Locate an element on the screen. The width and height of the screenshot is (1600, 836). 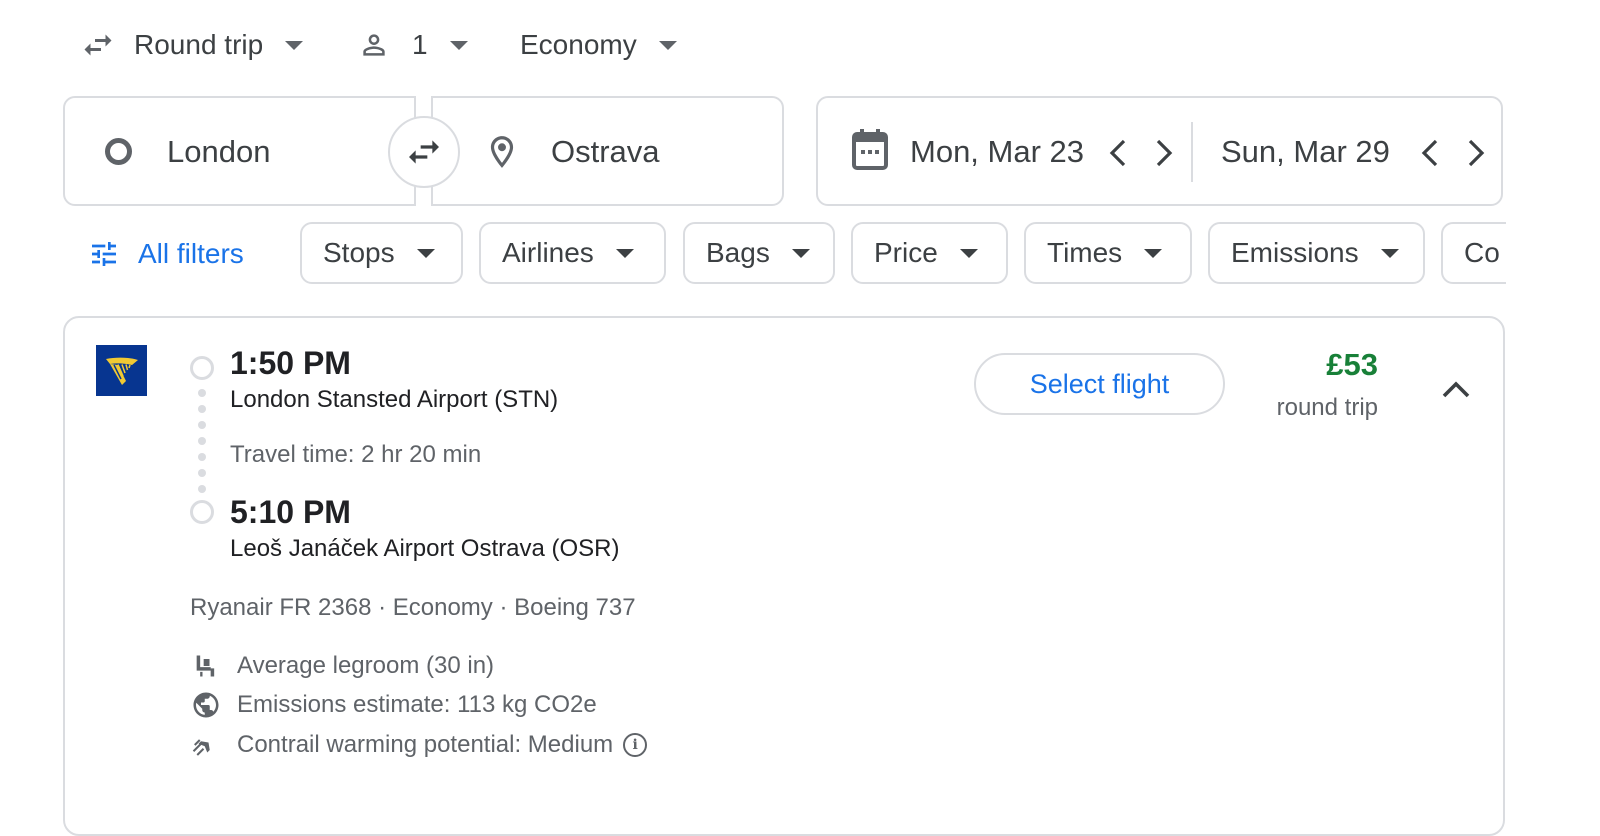
info-icon: i is located at coordinates (635, 745).